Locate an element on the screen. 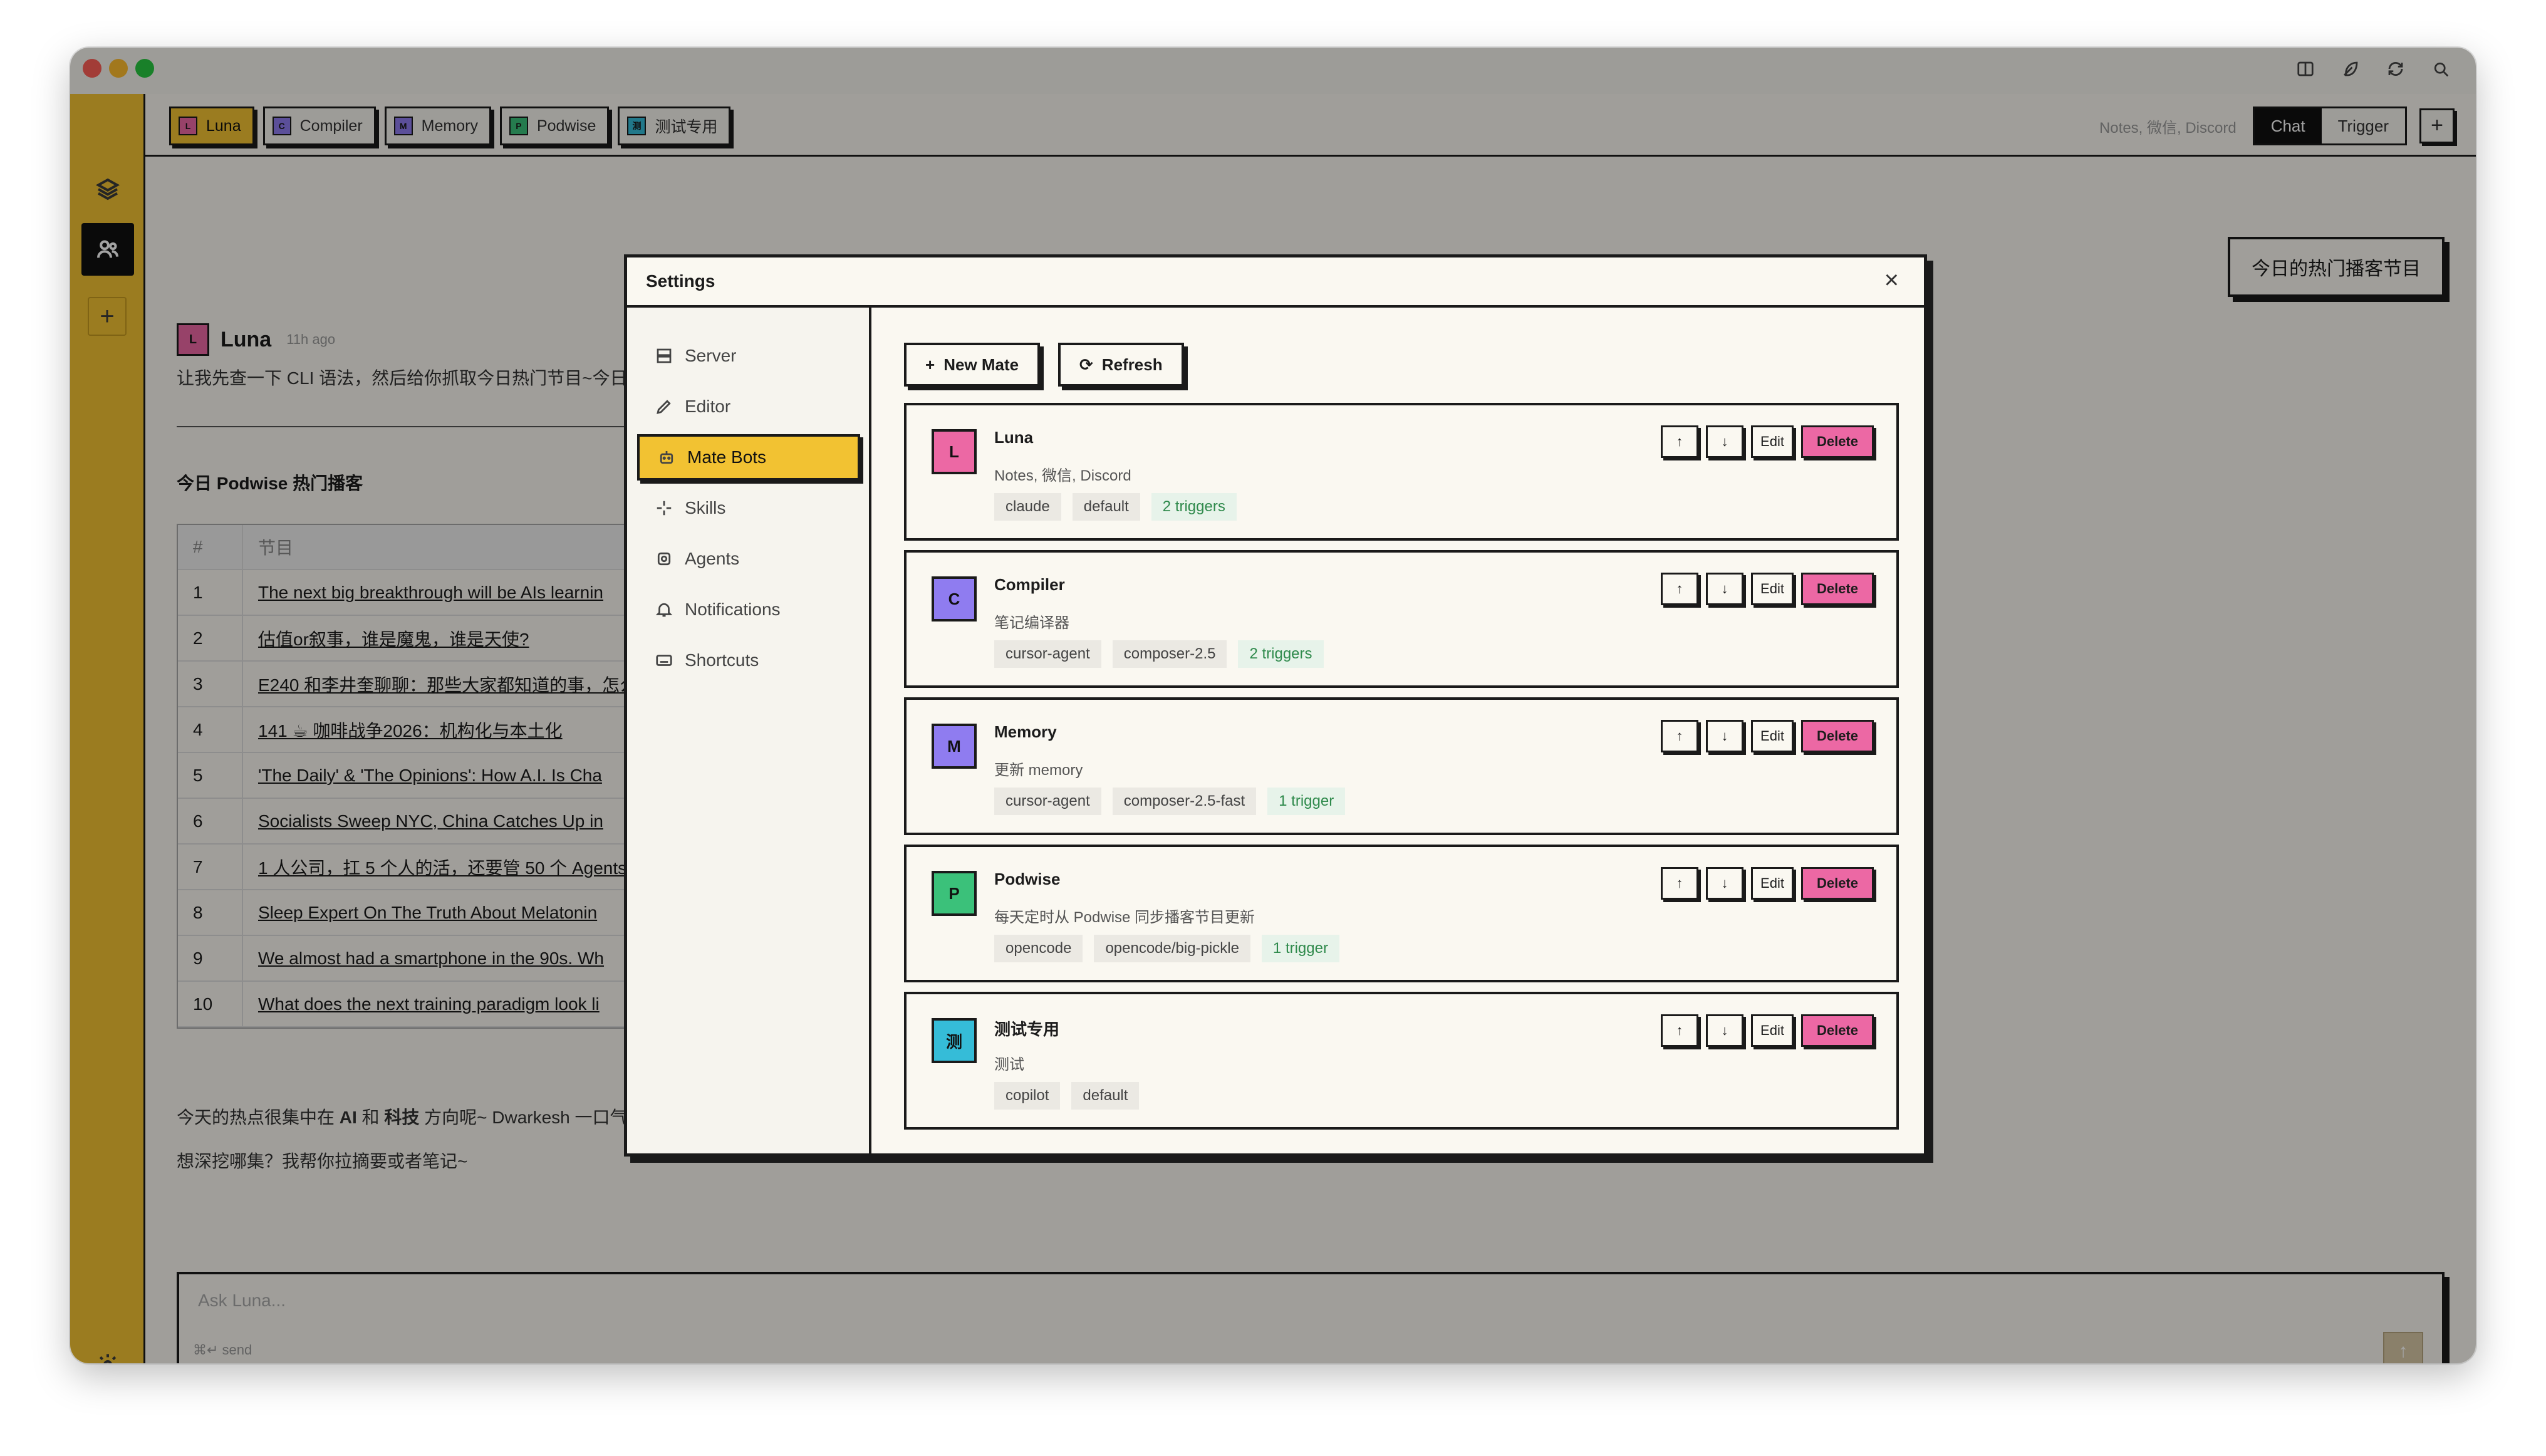 This screenshot has height=1456, width=2546. mate-description: 每天定时从 Podwise 同步播客节目更新 is located at coordinates (1124, 918).